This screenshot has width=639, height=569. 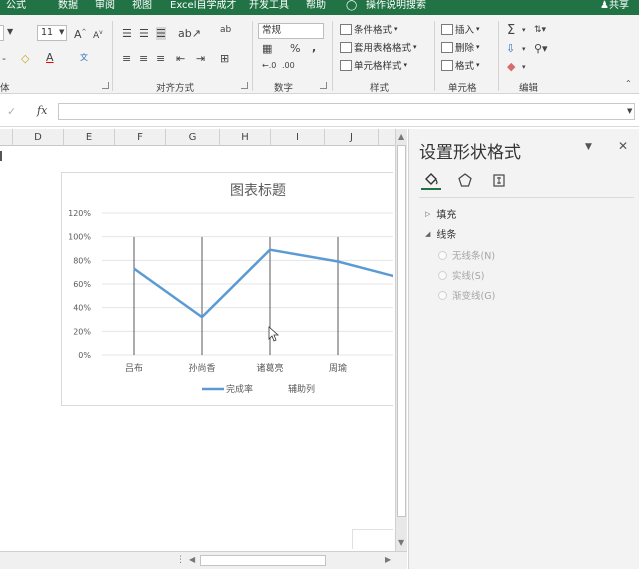 What do you see at coordinates (144, 33) in the screenshot?
I see `align-middle-icon: ☰` at bounding box center [144, 33].